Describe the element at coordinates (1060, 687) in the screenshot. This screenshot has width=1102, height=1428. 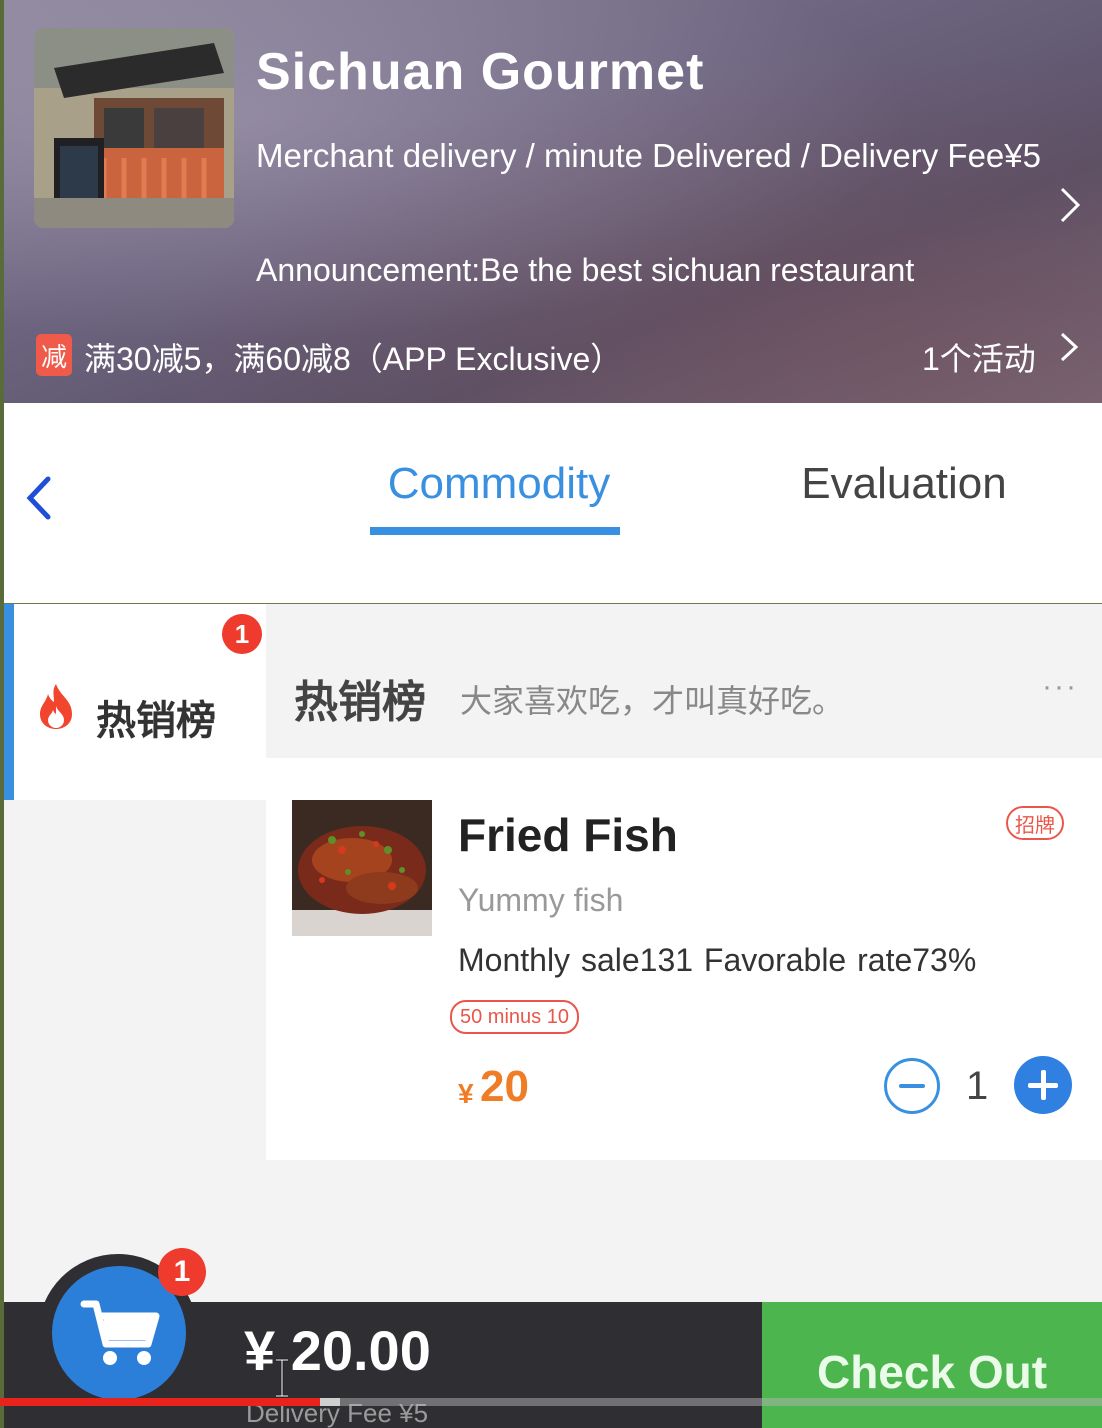
I see `more-icon: ···` at that location.